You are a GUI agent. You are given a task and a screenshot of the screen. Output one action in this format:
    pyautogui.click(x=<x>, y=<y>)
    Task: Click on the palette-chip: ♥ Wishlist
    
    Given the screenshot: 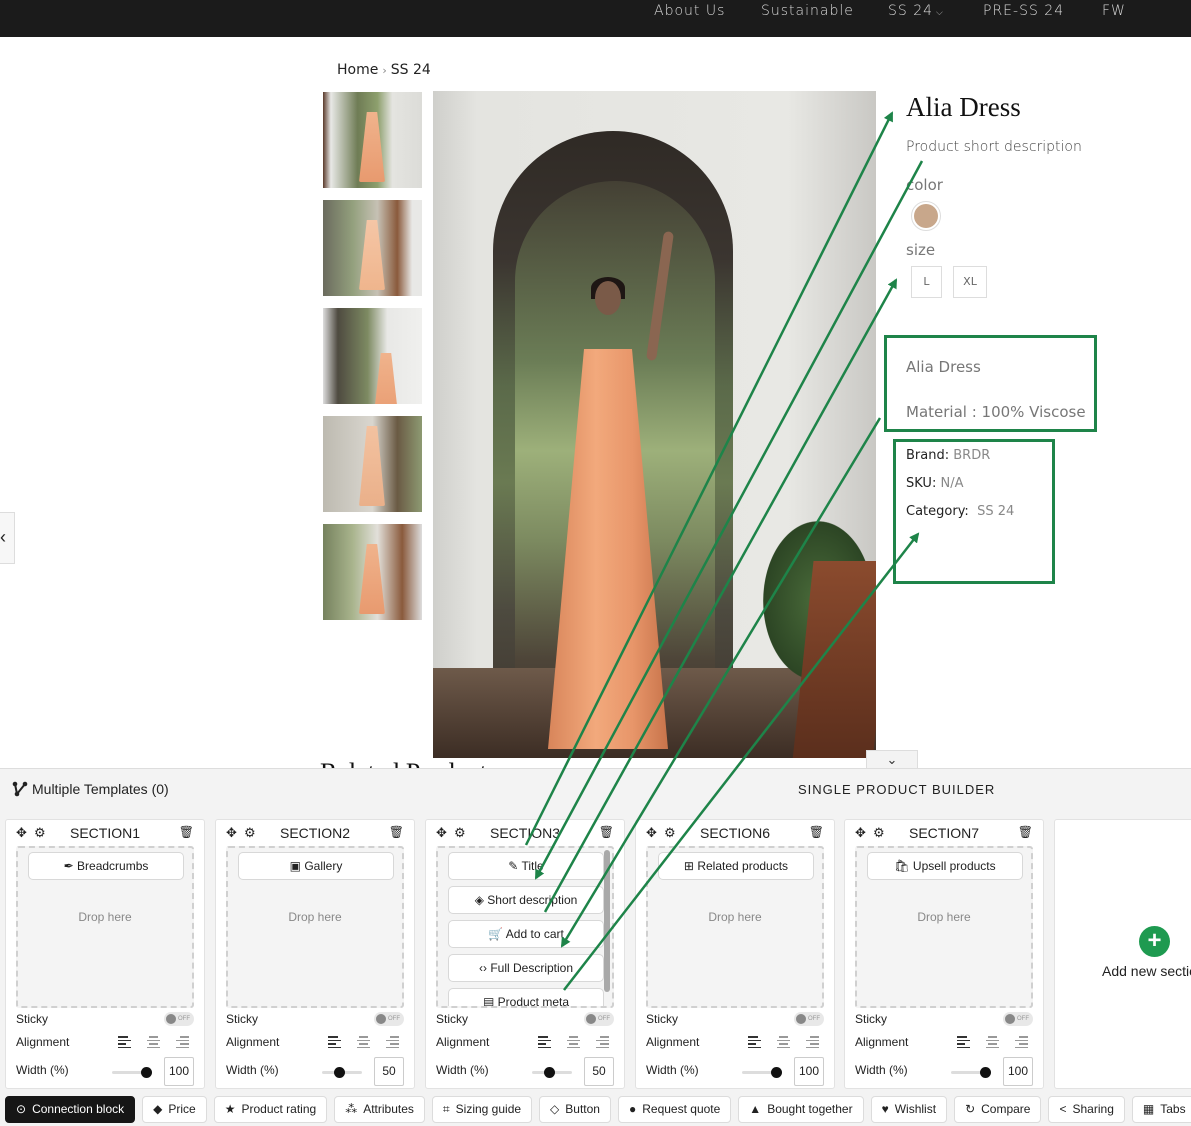 What is the action you would take?
    pyautogui.click(x=909, y=1109)
    